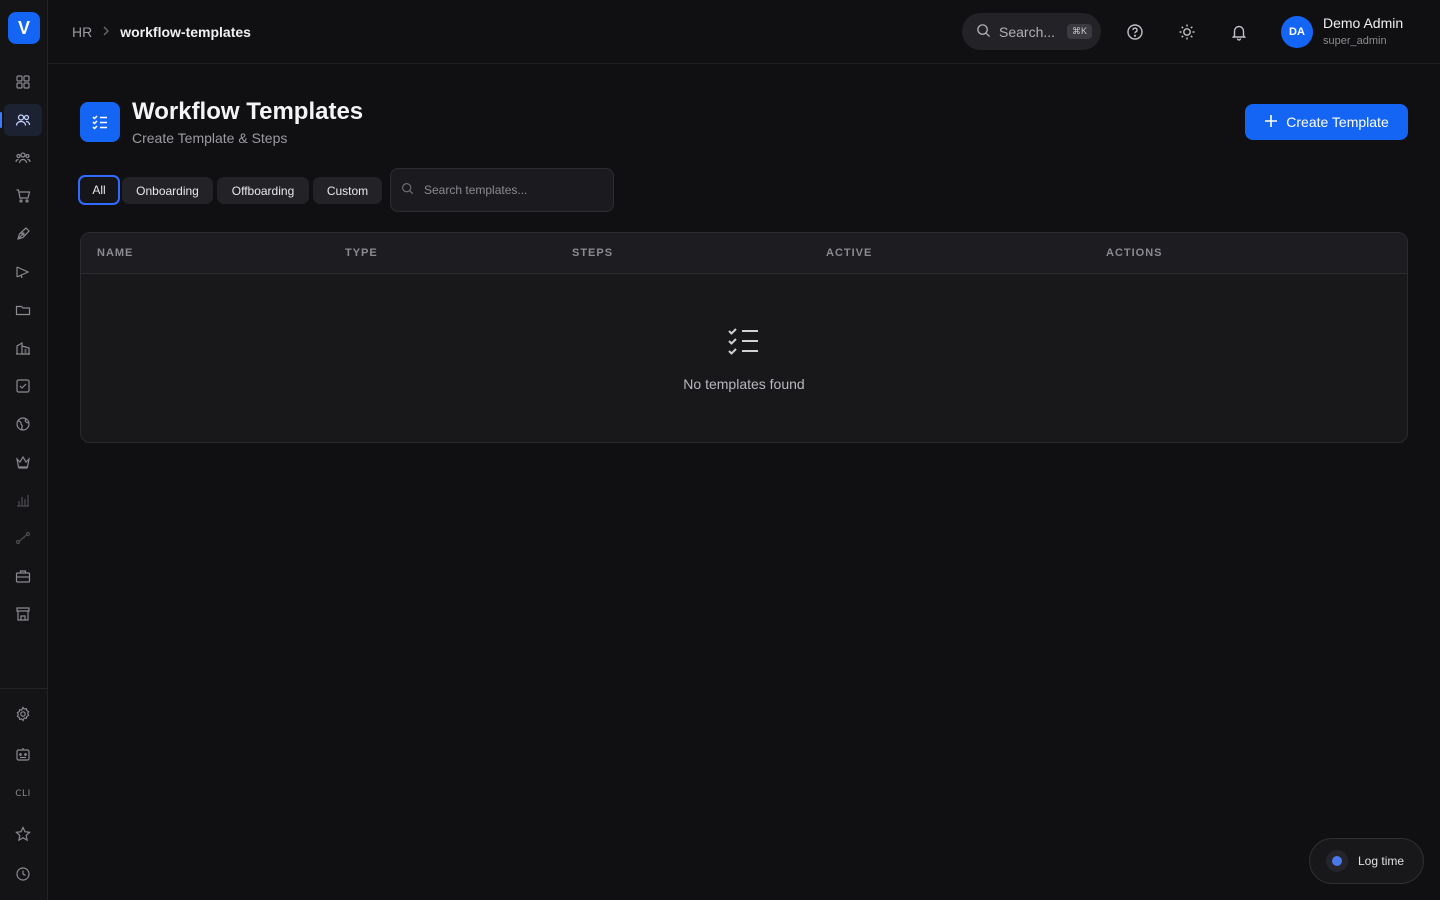 Image resolution: width=1440 pixels, height=900 pixels. Describe the element at coordinates (347, 190) in the screenshot. I see `filter-tab-custom: Custom` at that location.